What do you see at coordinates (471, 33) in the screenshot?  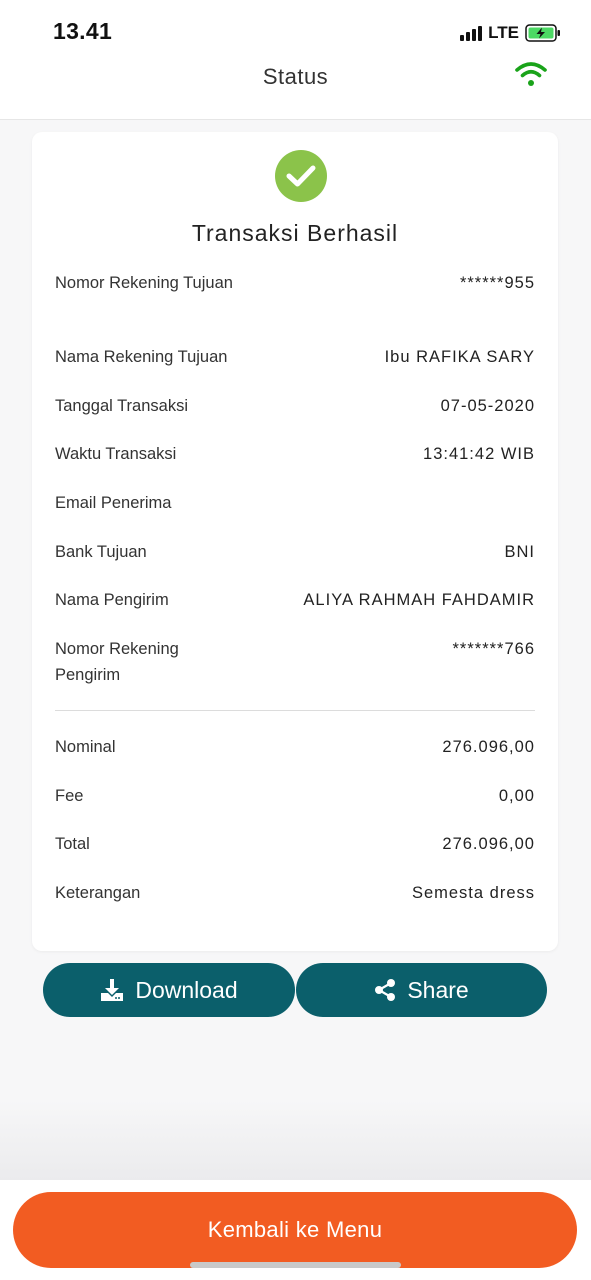 I see `signal-icon` at bounding box center [471, 33].